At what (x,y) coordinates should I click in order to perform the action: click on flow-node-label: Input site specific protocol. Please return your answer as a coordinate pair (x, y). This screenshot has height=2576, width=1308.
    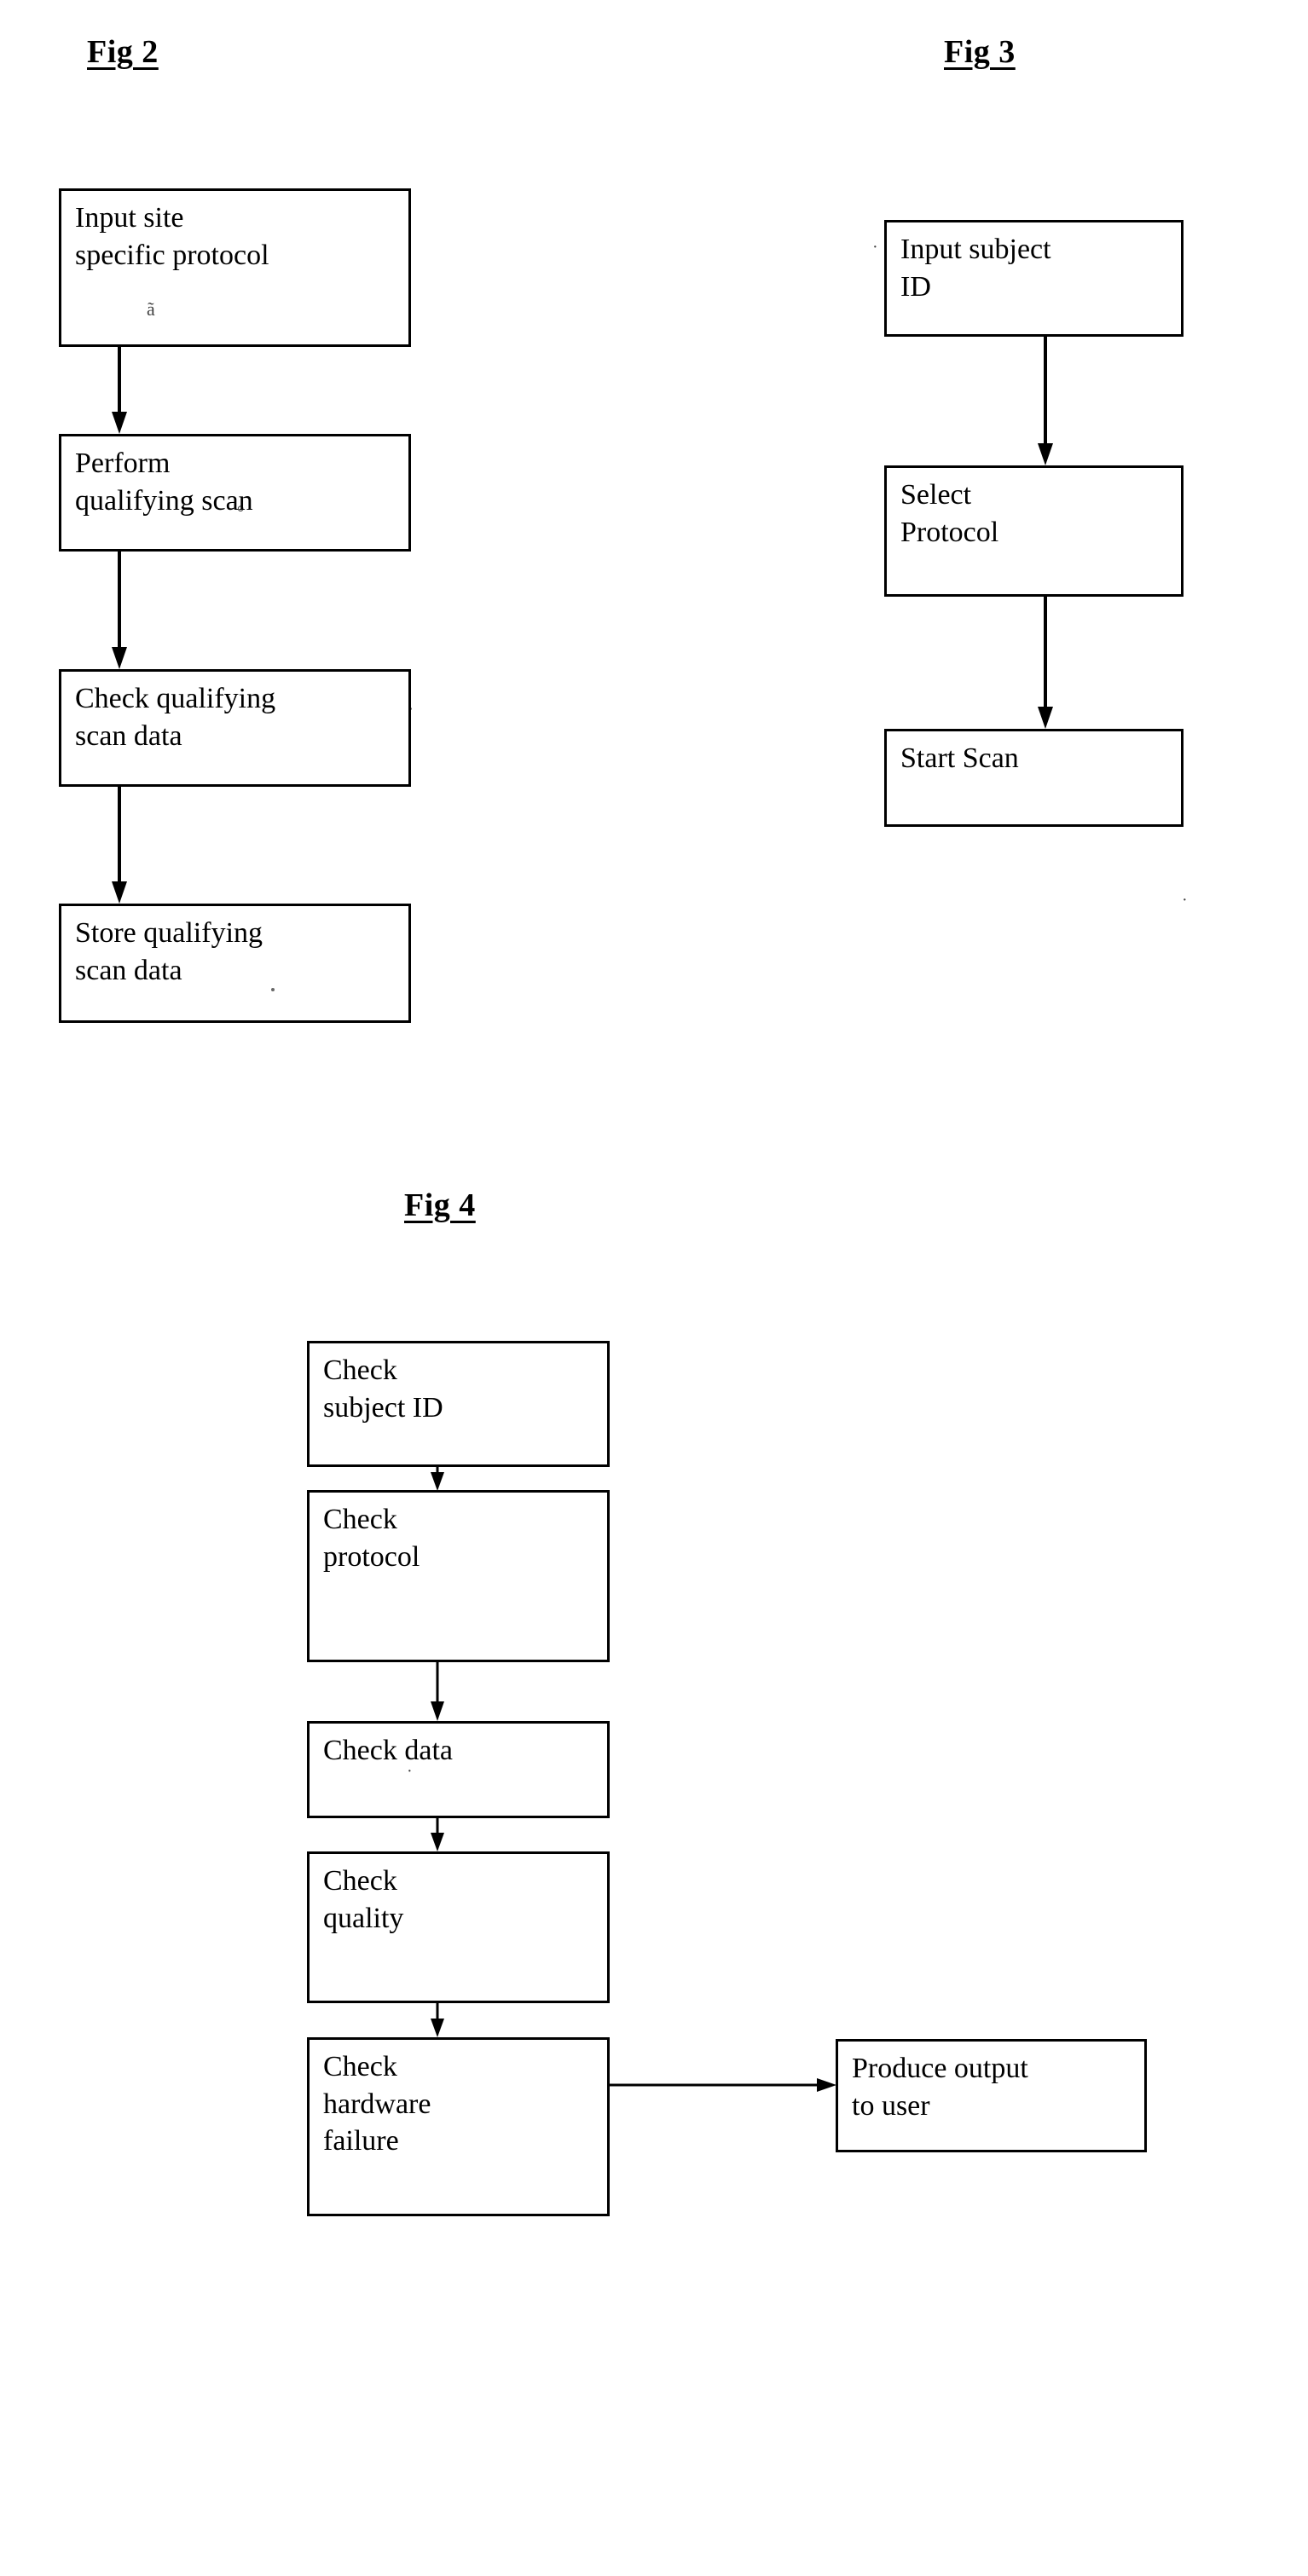
    Looking at the image, I should click on (172, 236).